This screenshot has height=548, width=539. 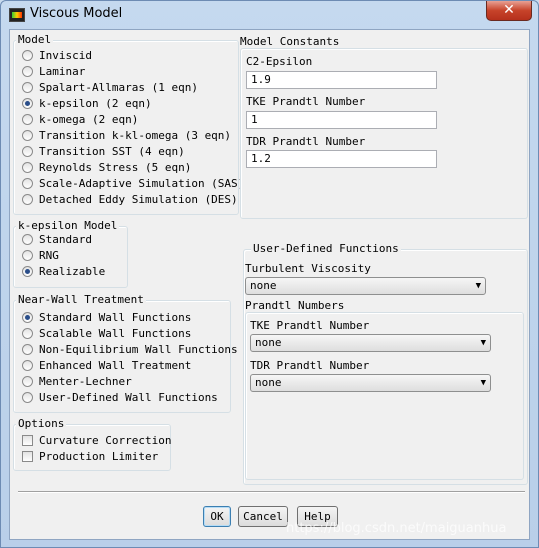 What do you see at coordinates (81, 300) in the screenshot?
I see `near-wall-group-title: Near-Wall Treatment` at bounding box center [81, 300].